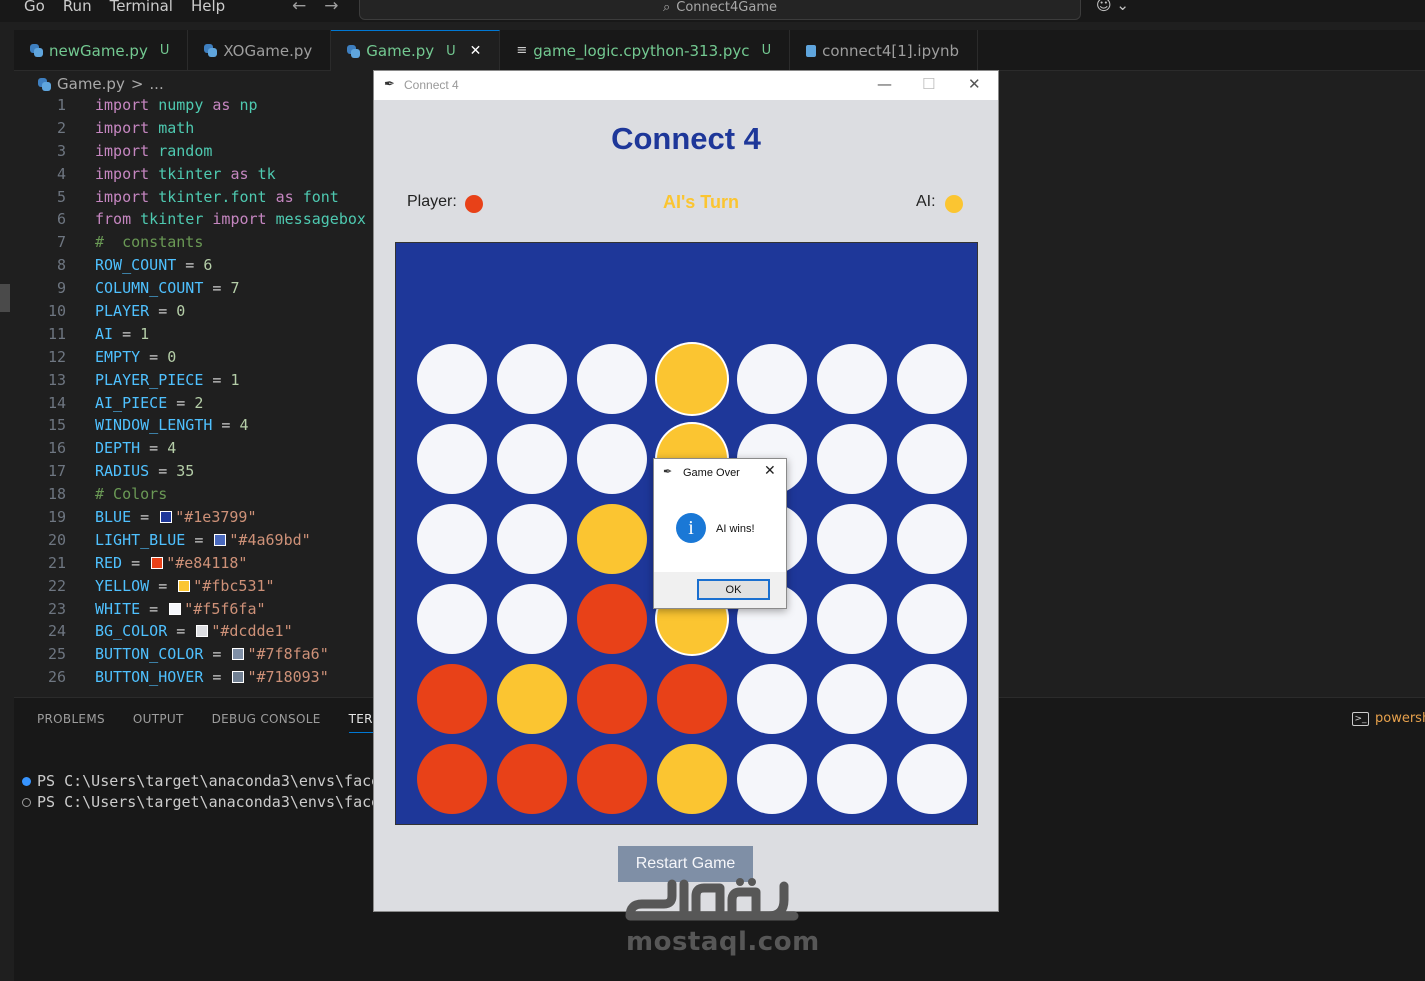  I want to click on code-line: 15 WINDOW_LENGTH = 4, so click(195, 427).